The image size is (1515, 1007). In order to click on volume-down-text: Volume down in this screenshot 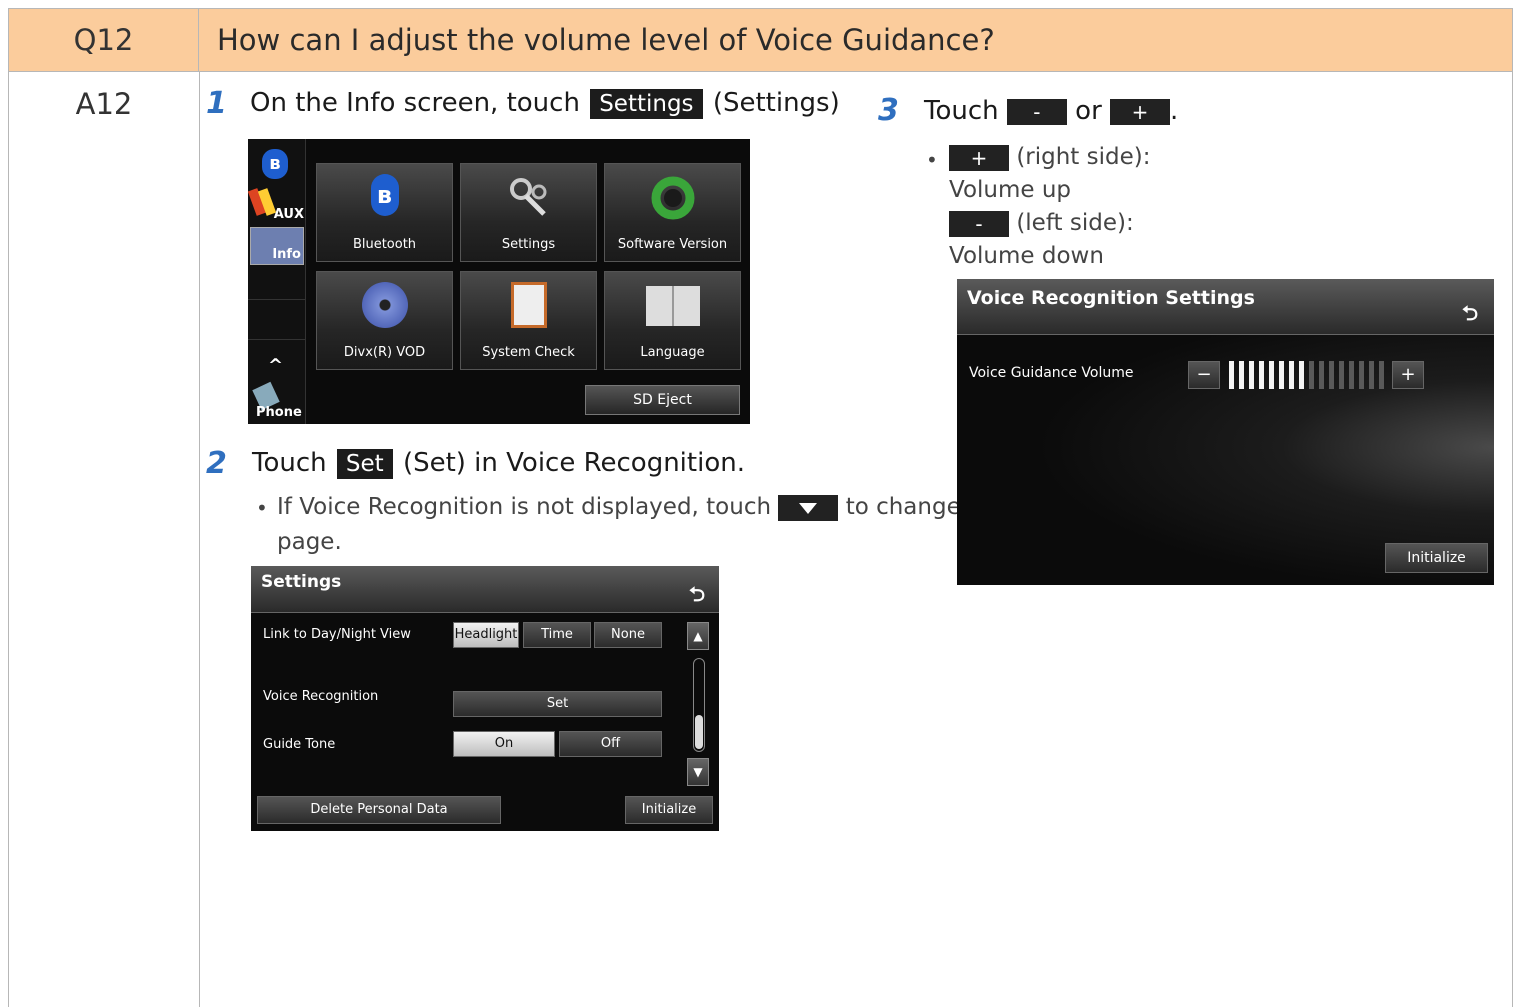, I will do `click(1026, 256)`.